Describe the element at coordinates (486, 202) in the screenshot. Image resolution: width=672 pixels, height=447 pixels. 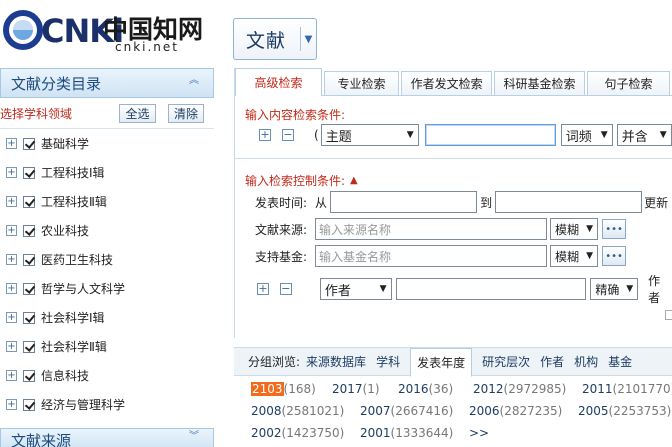
I see `to-label: 到` at that location.